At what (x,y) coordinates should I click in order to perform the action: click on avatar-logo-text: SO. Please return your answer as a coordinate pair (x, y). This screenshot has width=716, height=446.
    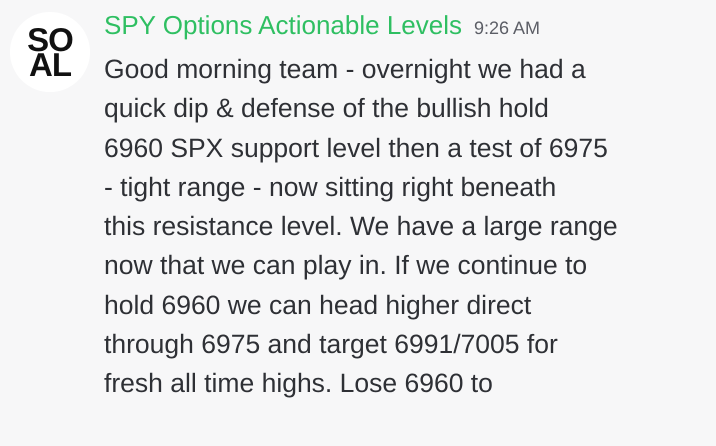
    Looking at the image, I should click on (50, 39).